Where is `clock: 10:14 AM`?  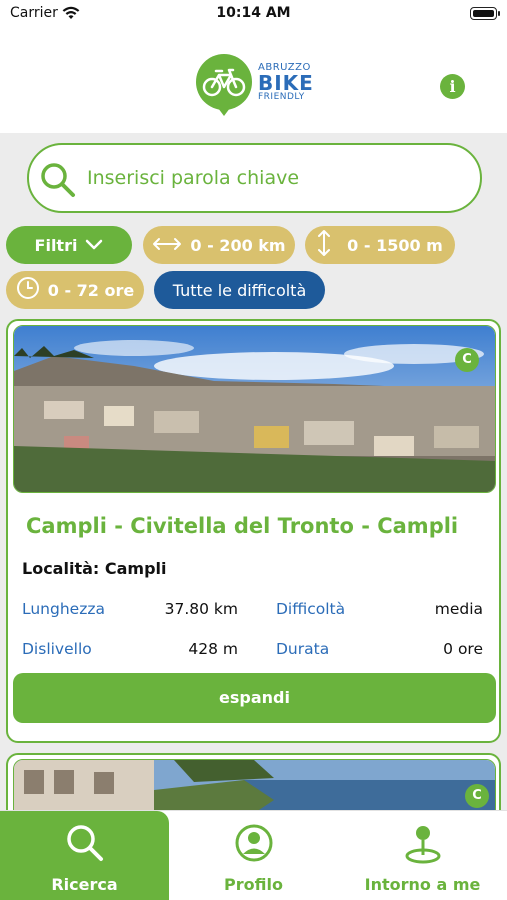
clock: 10:14 AM is located at coordinates (253, 13).